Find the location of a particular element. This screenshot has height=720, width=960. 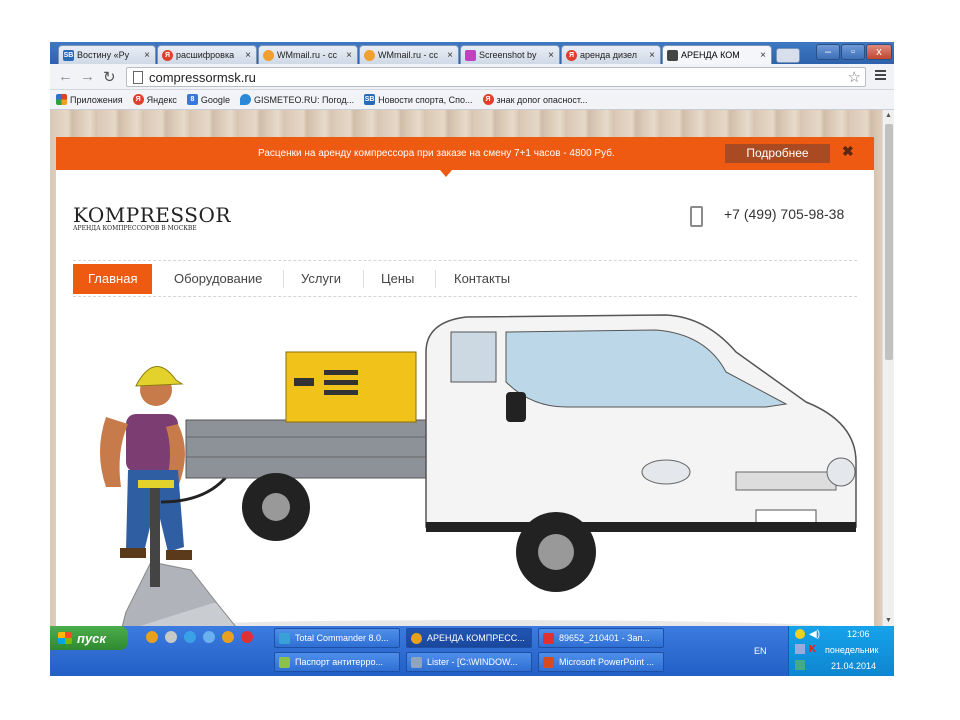

nav-item-home: Главная is located at coordinates (113, 279).